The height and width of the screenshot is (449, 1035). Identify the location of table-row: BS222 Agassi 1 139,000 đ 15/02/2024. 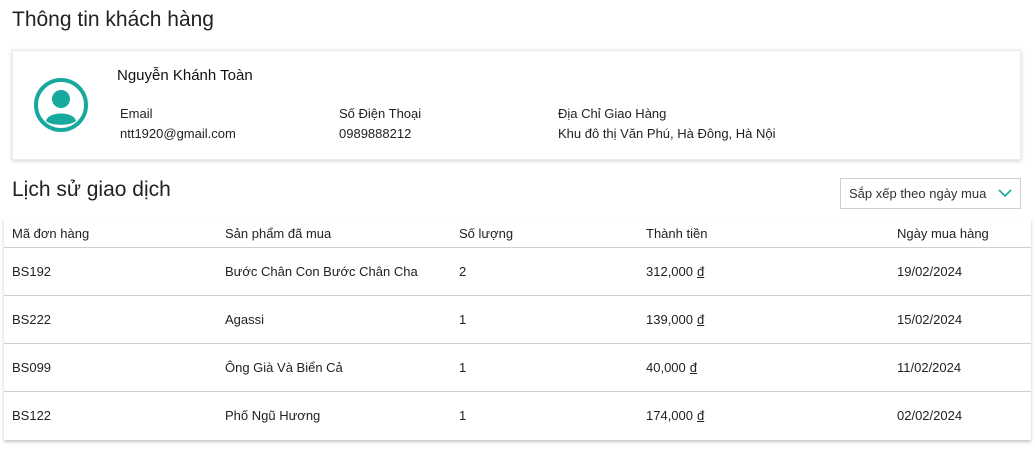
(517, 320).